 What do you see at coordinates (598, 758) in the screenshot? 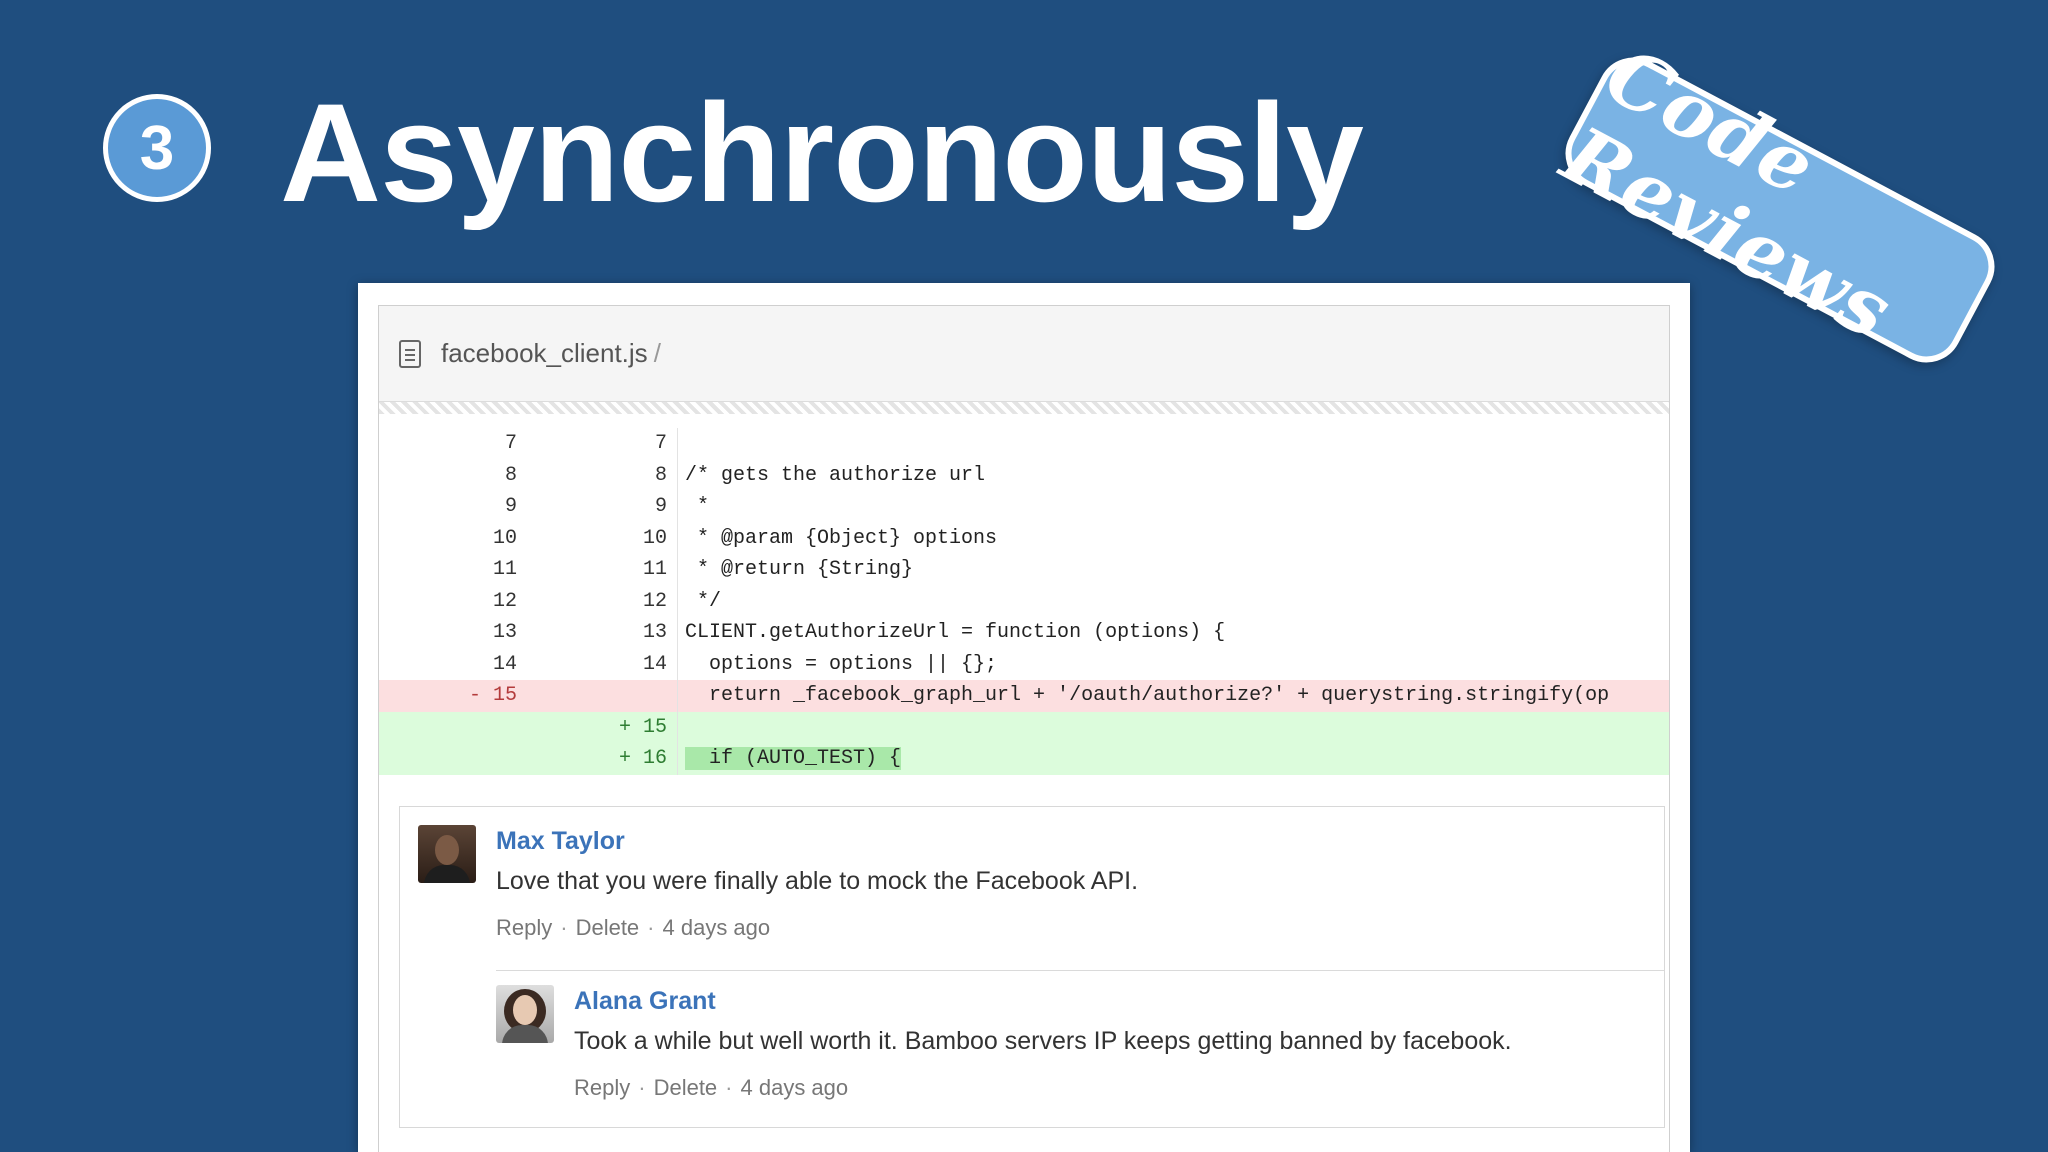
I see `new-line-number: + 16` at bounding box center [598, 758].